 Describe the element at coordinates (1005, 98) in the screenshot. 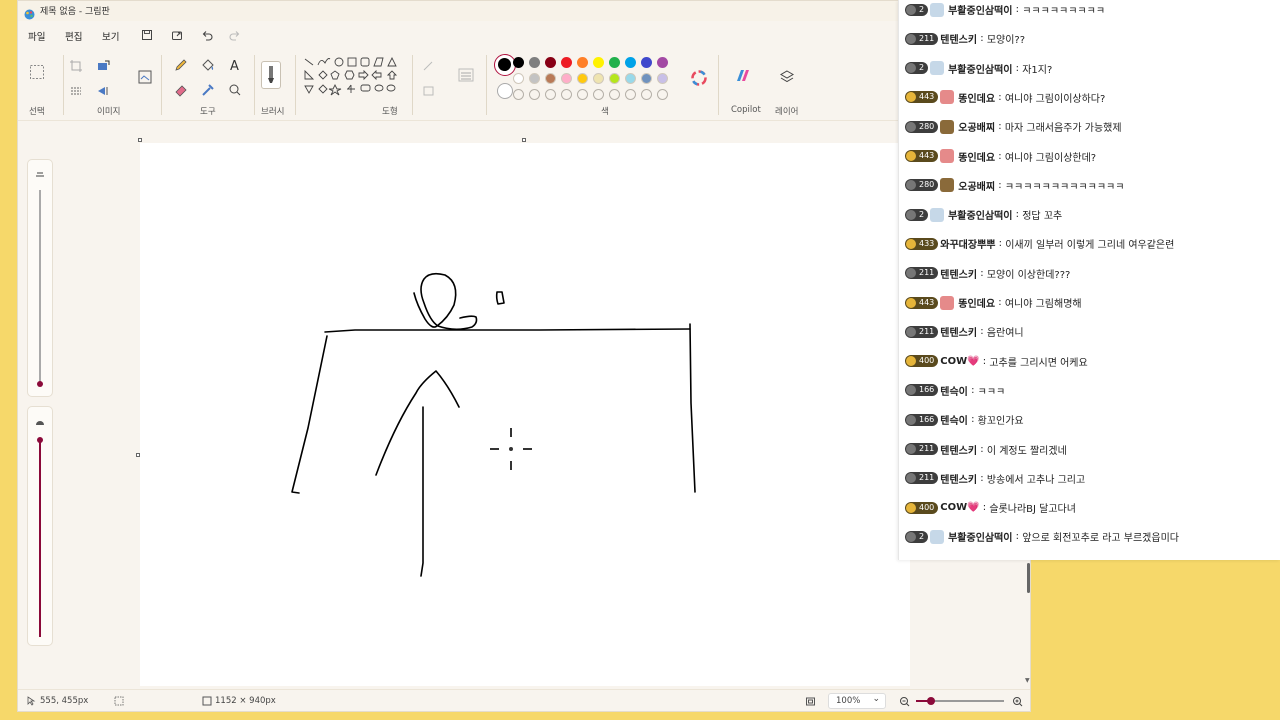

I see `chat-message: 443 똥인데요 : 여니야 그림이이상하다?` at that location.